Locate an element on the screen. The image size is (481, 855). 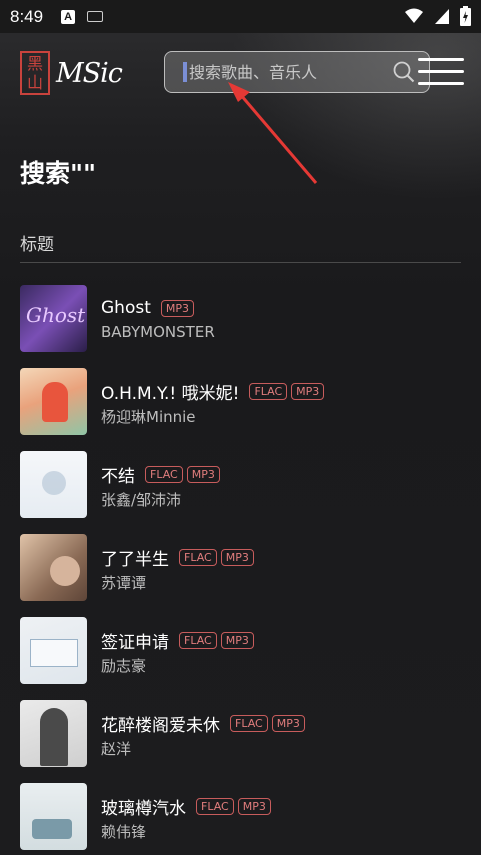
keyboard-icon is located at coordinates (95, 16).